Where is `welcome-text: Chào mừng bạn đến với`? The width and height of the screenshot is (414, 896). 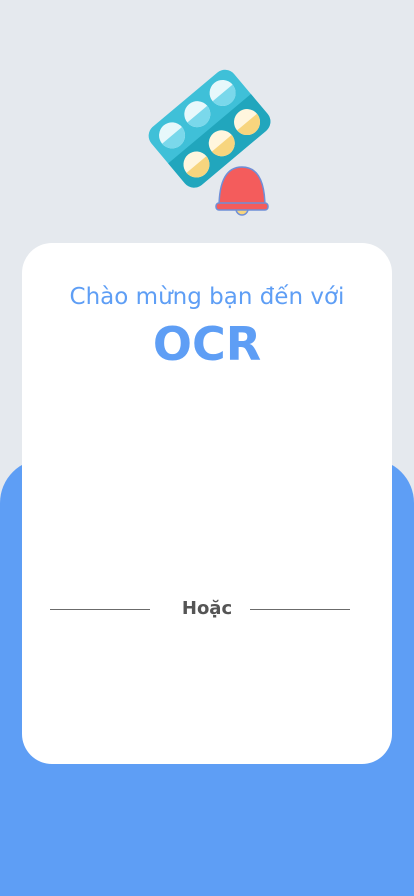 welcome-text: Chào mừng bạn đến với is located at coordinates (207, 297).